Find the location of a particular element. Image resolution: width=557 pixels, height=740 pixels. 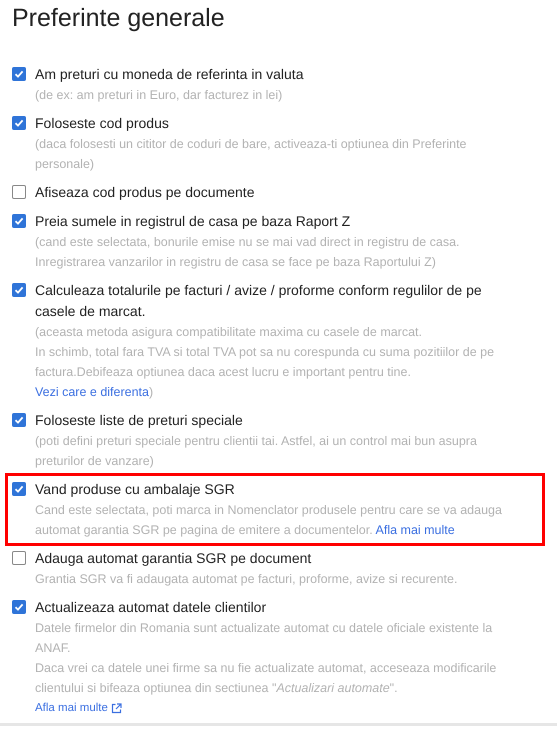

option-label: Afiseaza cod produs pe documente is located at coordinates (145, 192).